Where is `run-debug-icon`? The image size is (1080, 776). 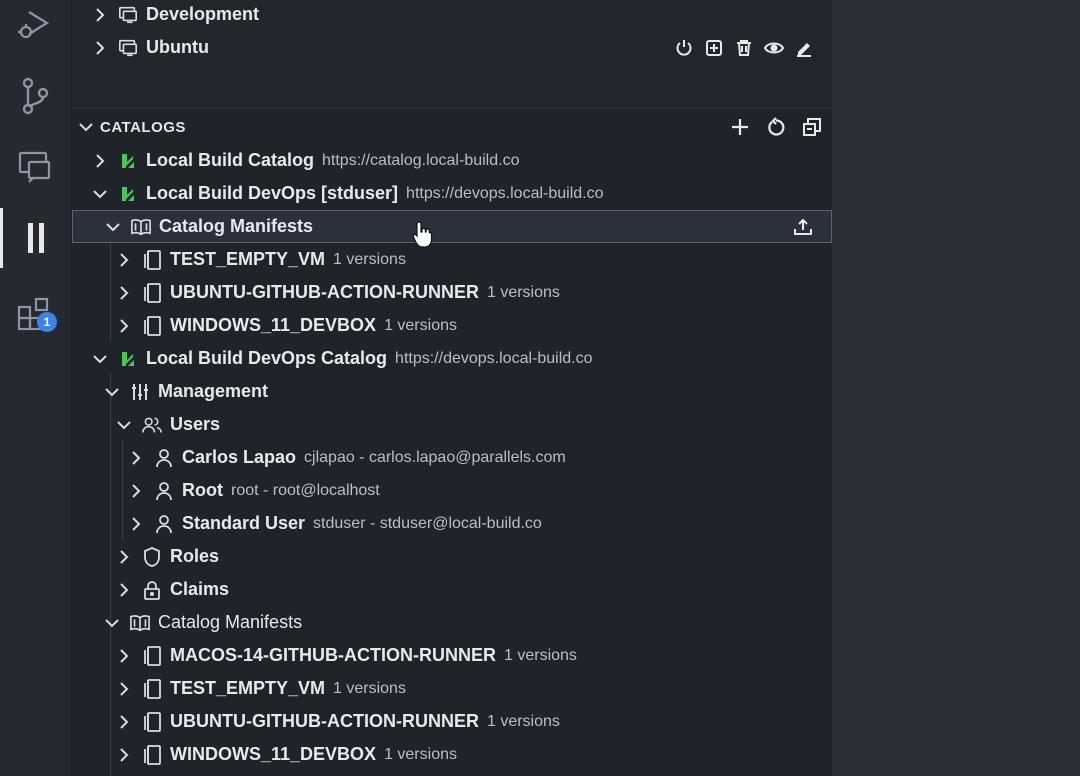
run-debug-icon is located at coordinates (35, 27).